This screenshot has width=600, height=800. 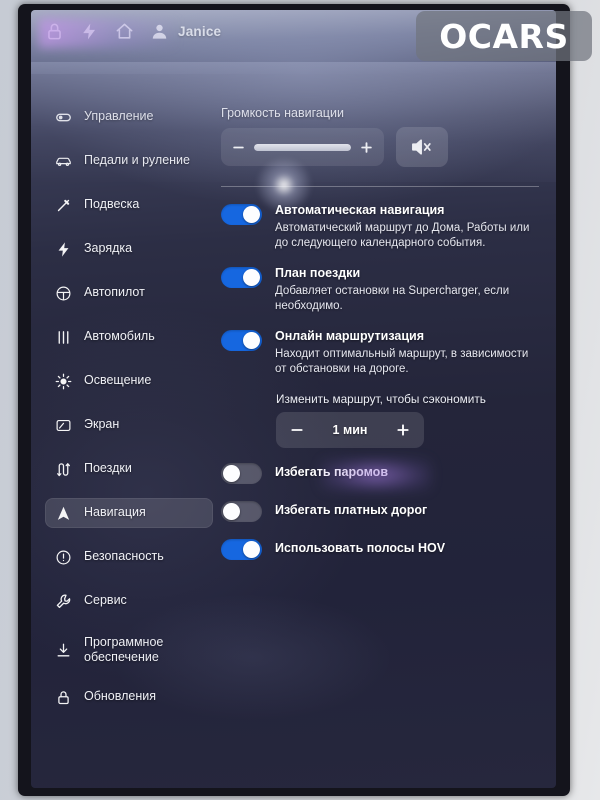 I want to click on user-name: Janice, so click(x=199, y=31).